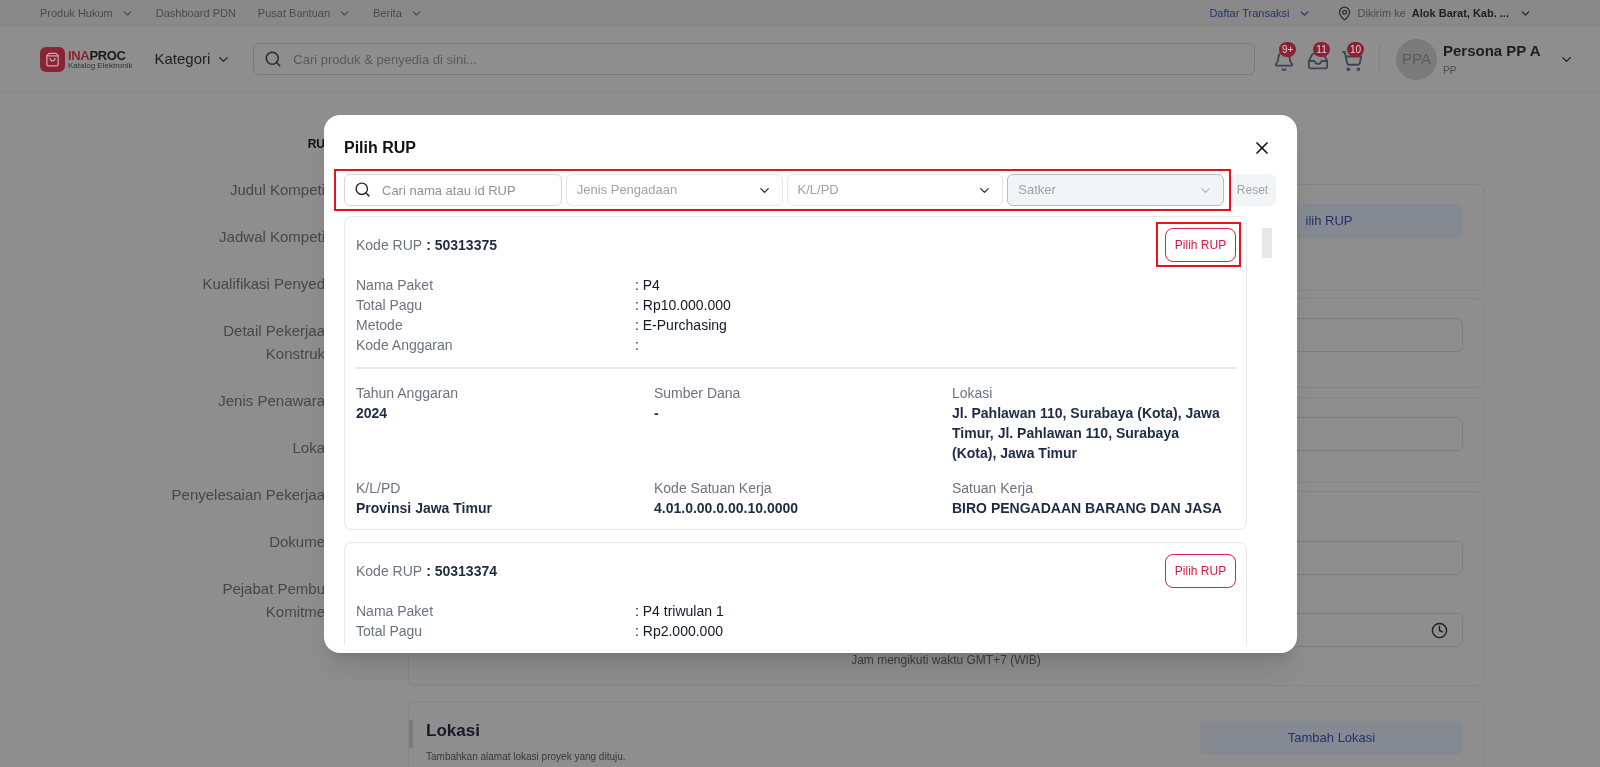 The height and width of the screenshot is (767, 1600). I want to click on field-value: : P4, so click(647, 285).